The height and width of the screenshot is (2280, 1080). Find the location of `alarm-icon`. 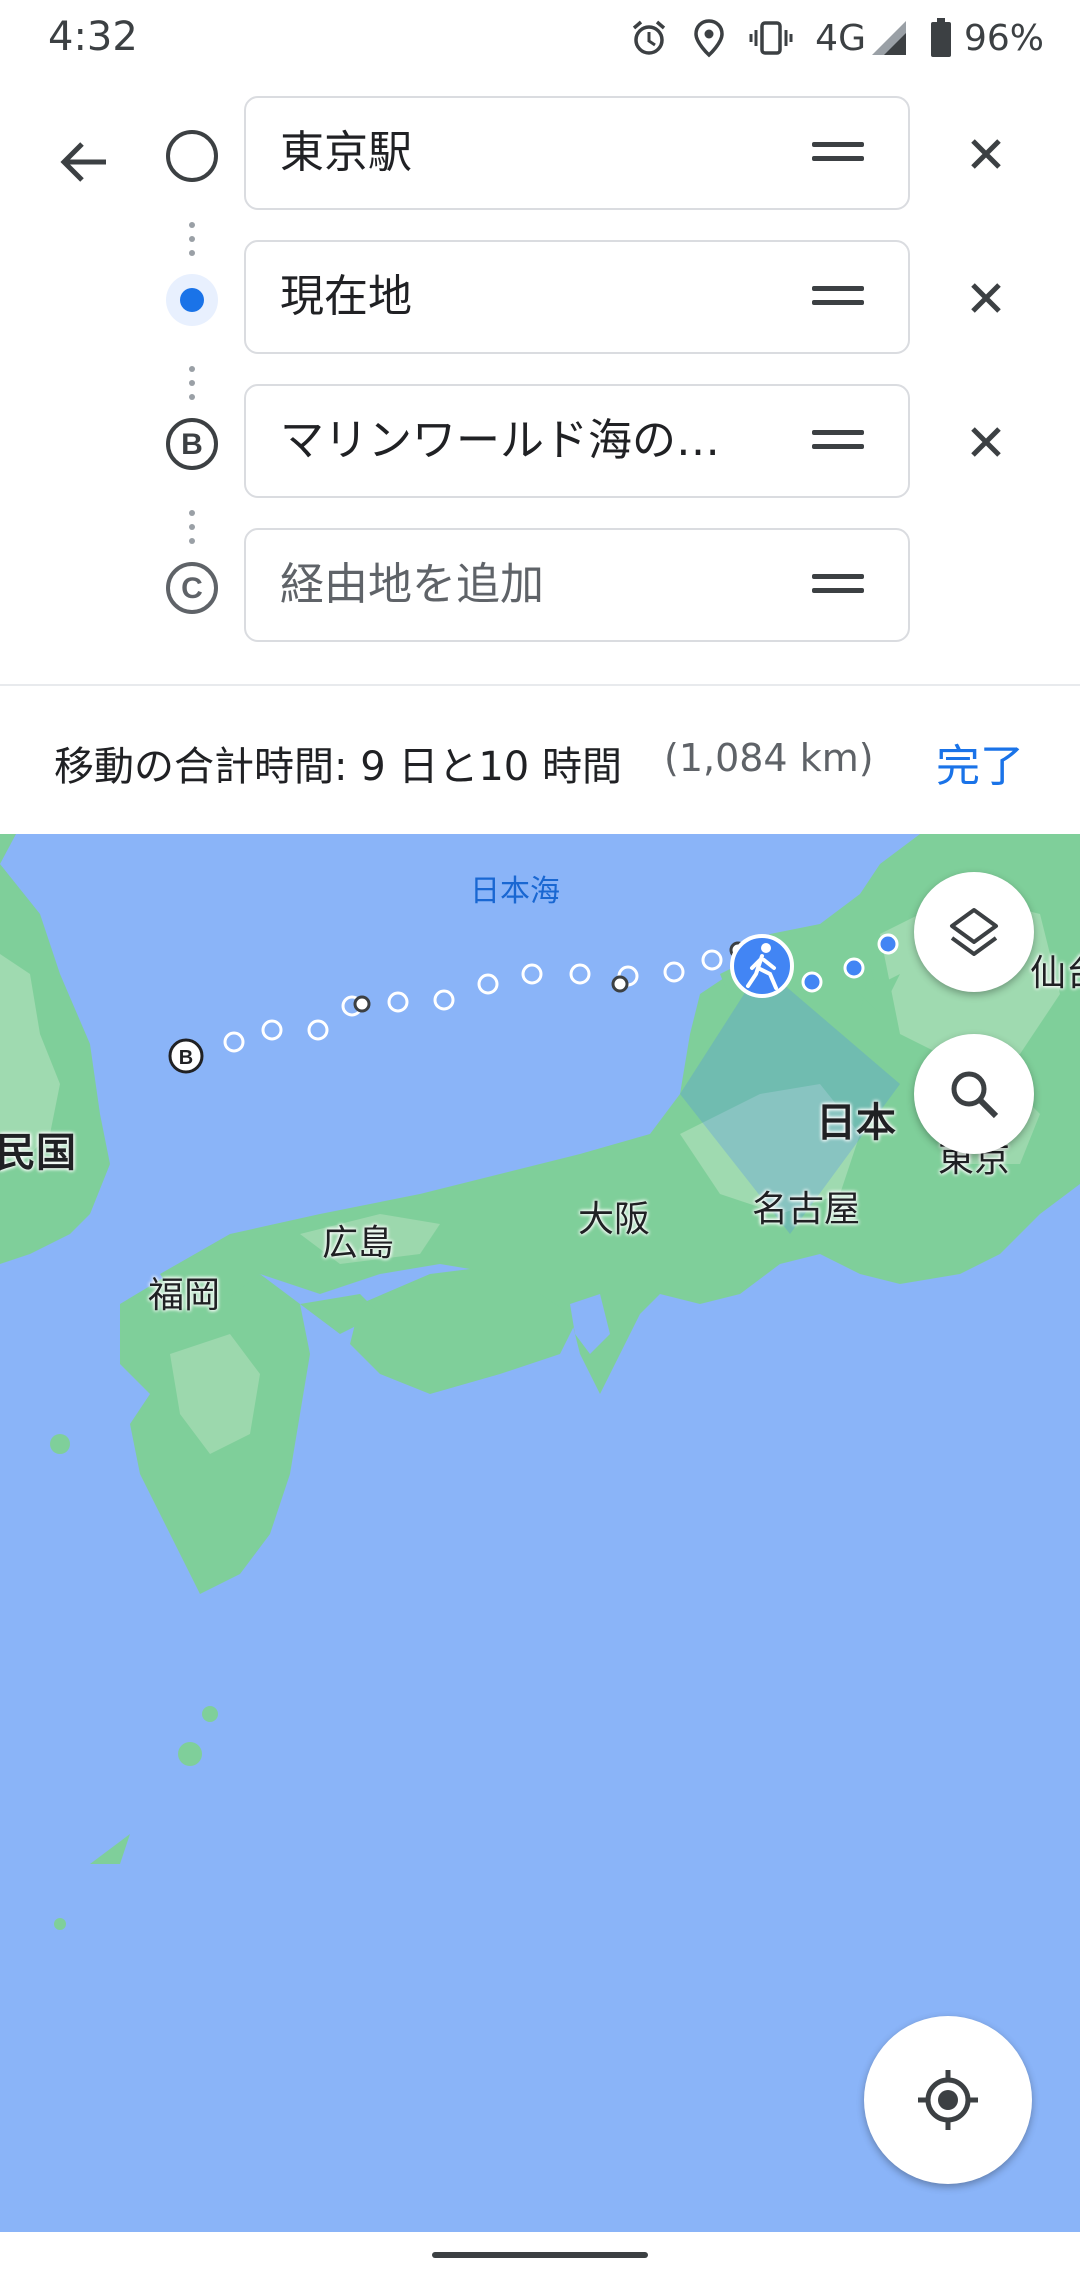

alarm-icon is located at coordinates (649, 38).